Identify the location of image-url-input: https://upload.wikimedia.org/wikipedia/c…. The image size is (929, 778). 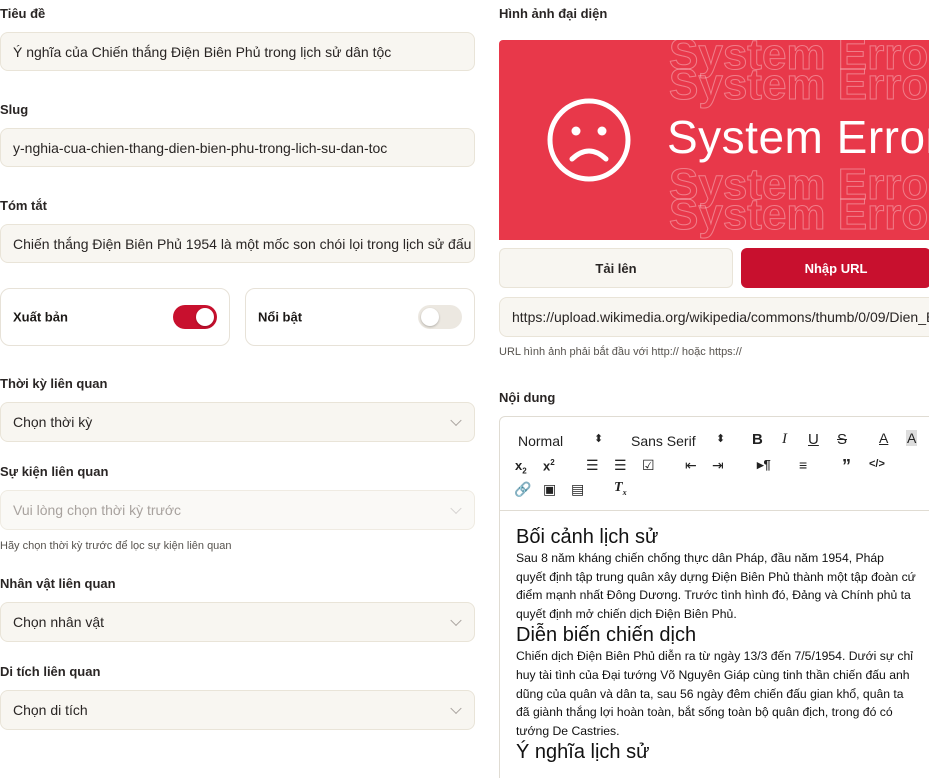
(714, 317).